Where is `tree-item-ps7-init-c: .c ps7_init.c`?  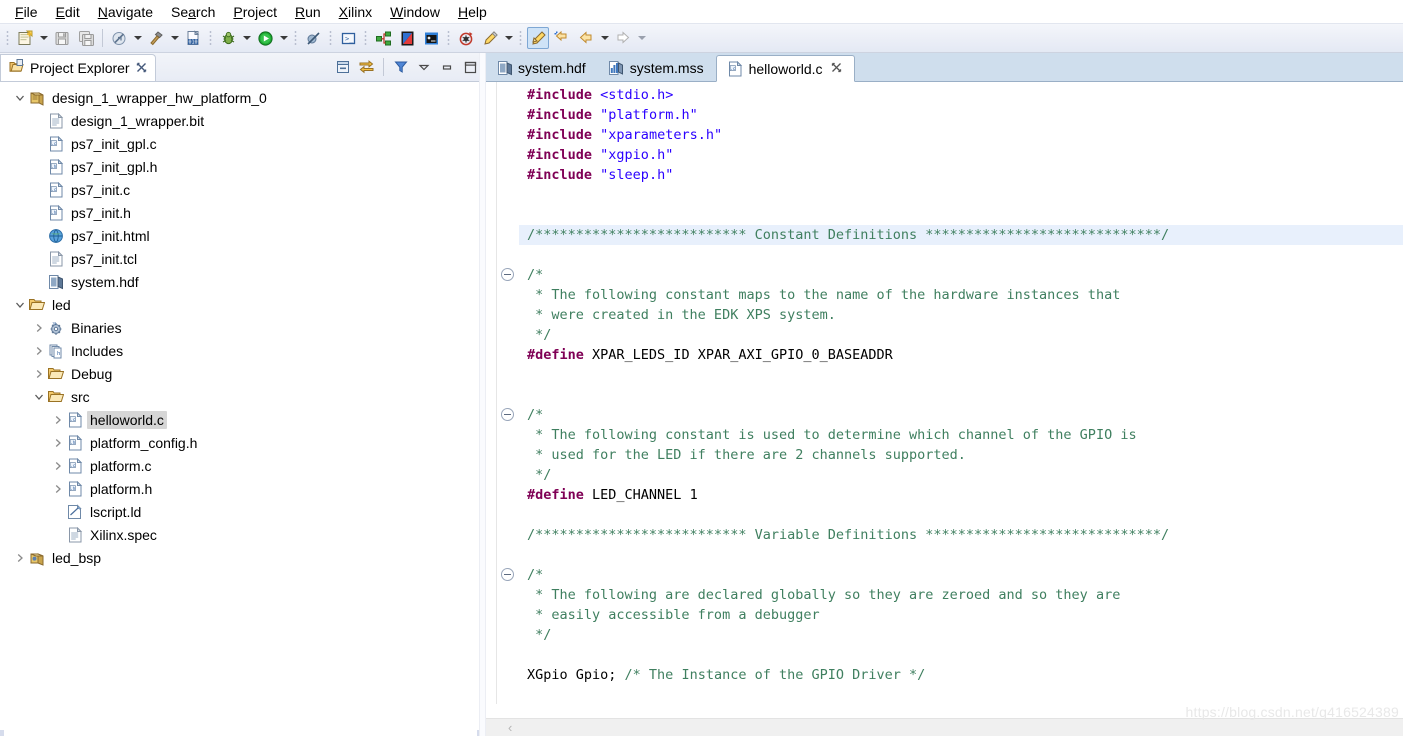 tree-item-ps7-init-c: .c ps7_init.c is located at coordinates (243, 189).